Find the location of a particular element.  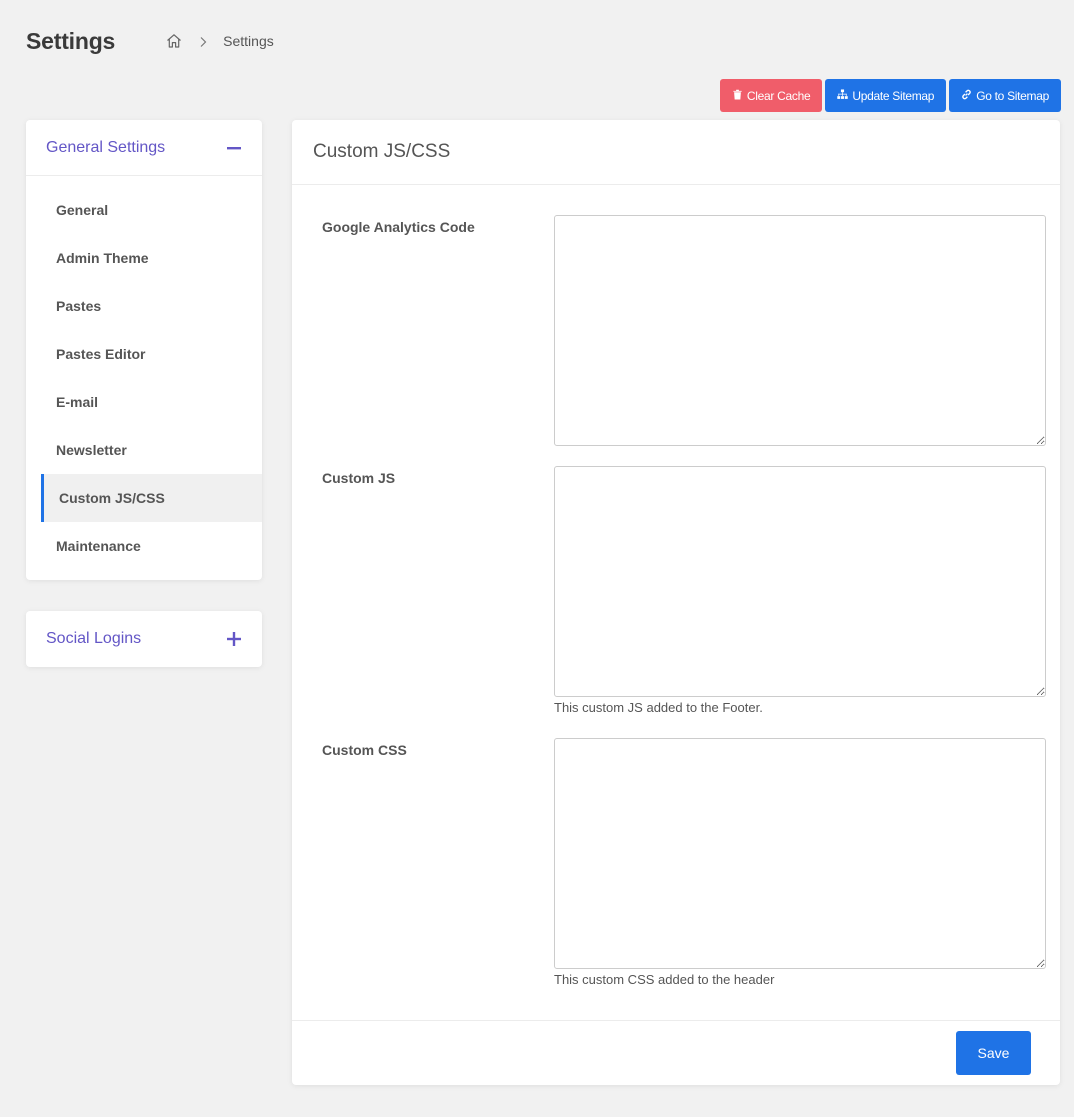

custom-js-help: This custom JS added to the Footer. is located at coordinates (658, 707).